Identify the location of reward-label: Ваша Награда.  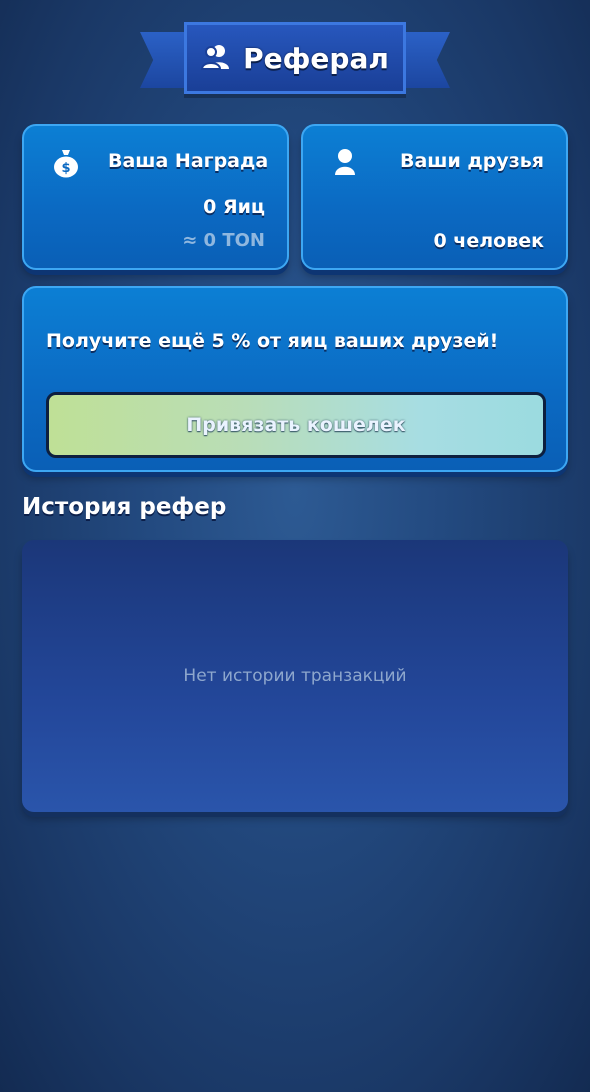
(188, 161).